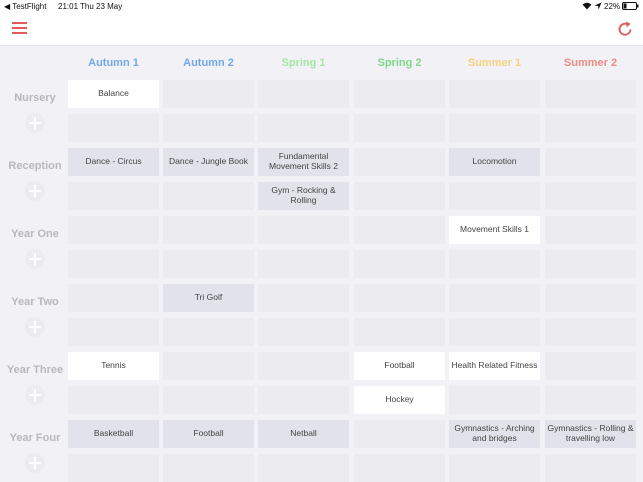 This screenshot has width=643, height=482. Describe the element at coordinates (612, 6) in the screenshot. I see `battery-percent: 22%` at that location.